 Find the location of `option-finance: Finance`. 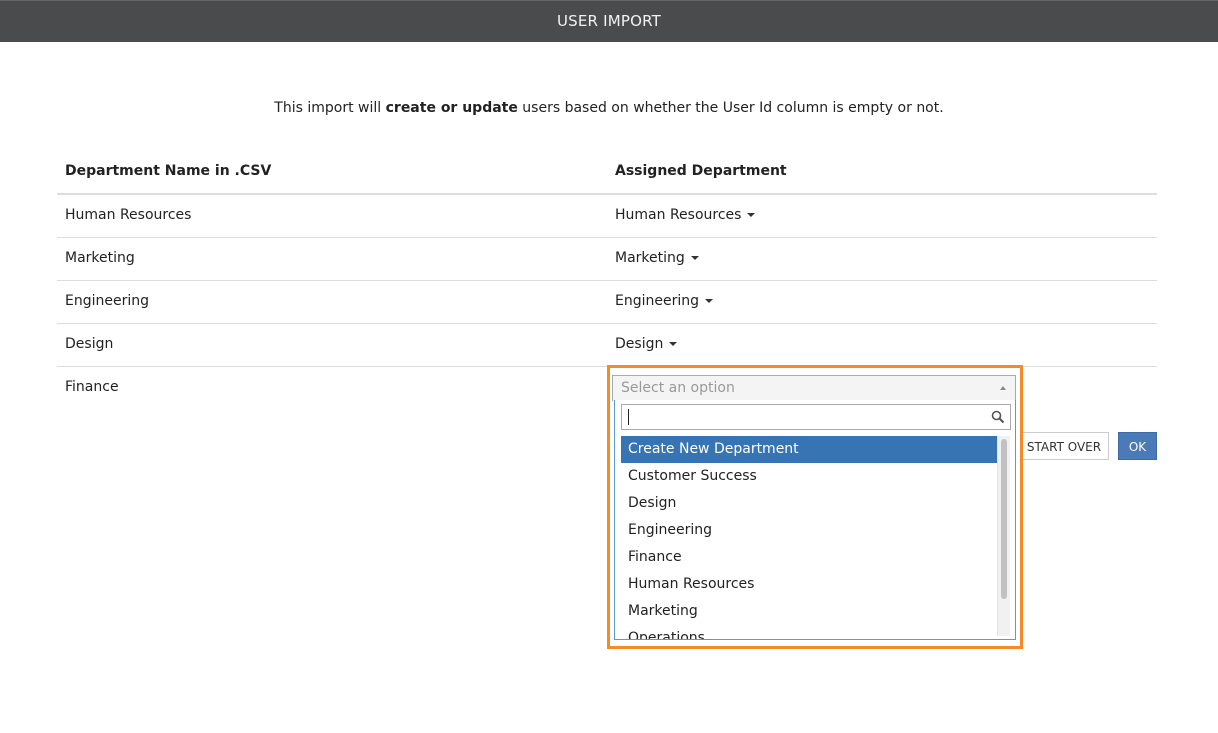

option-finance: Finance is located at coordinates (809, 557).